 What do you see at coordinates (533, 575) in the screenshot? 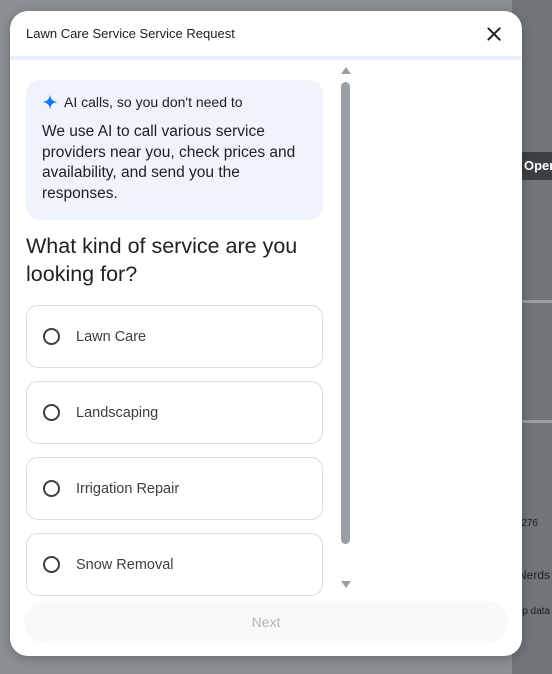
I see `map-place-label: Nerds` at bounding box center [533, 575].